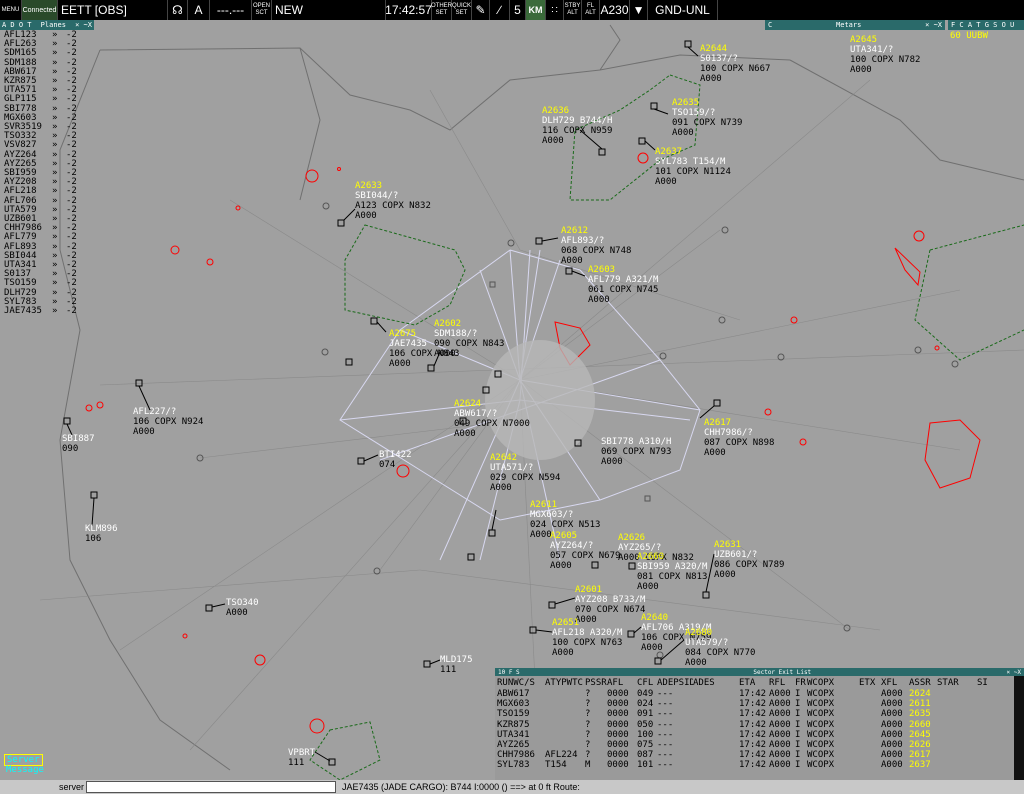 This screenshot has height=794, width=1024. Describe the element at coordinates (461, 13) in the screenshot. I see `quick-set-bottom: SET` at that location.